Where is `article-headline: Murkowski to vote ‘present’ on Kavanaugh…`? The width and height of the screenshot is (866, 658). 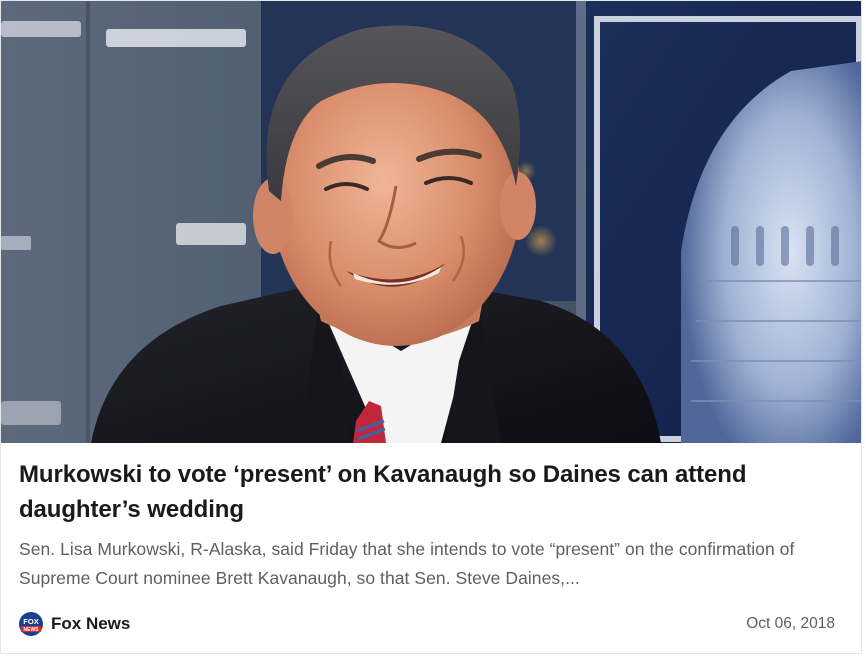 article-headline: Murkowski to vote ‘present’ on Kavanaugh… is located at coordinates (429, 492).